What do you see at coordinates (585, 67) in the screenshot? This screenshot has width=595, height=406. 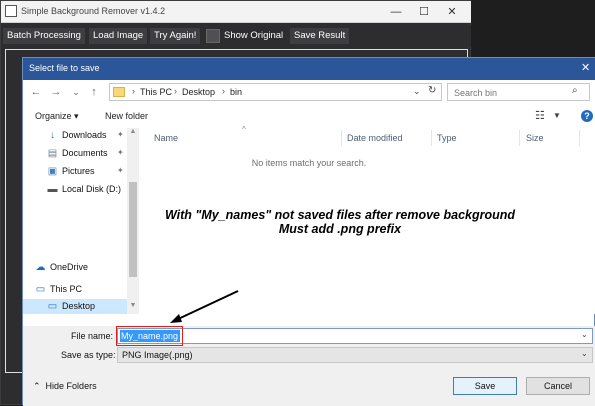 I see `dialog-close-icon: ✕` at bounding box center [585, 67].